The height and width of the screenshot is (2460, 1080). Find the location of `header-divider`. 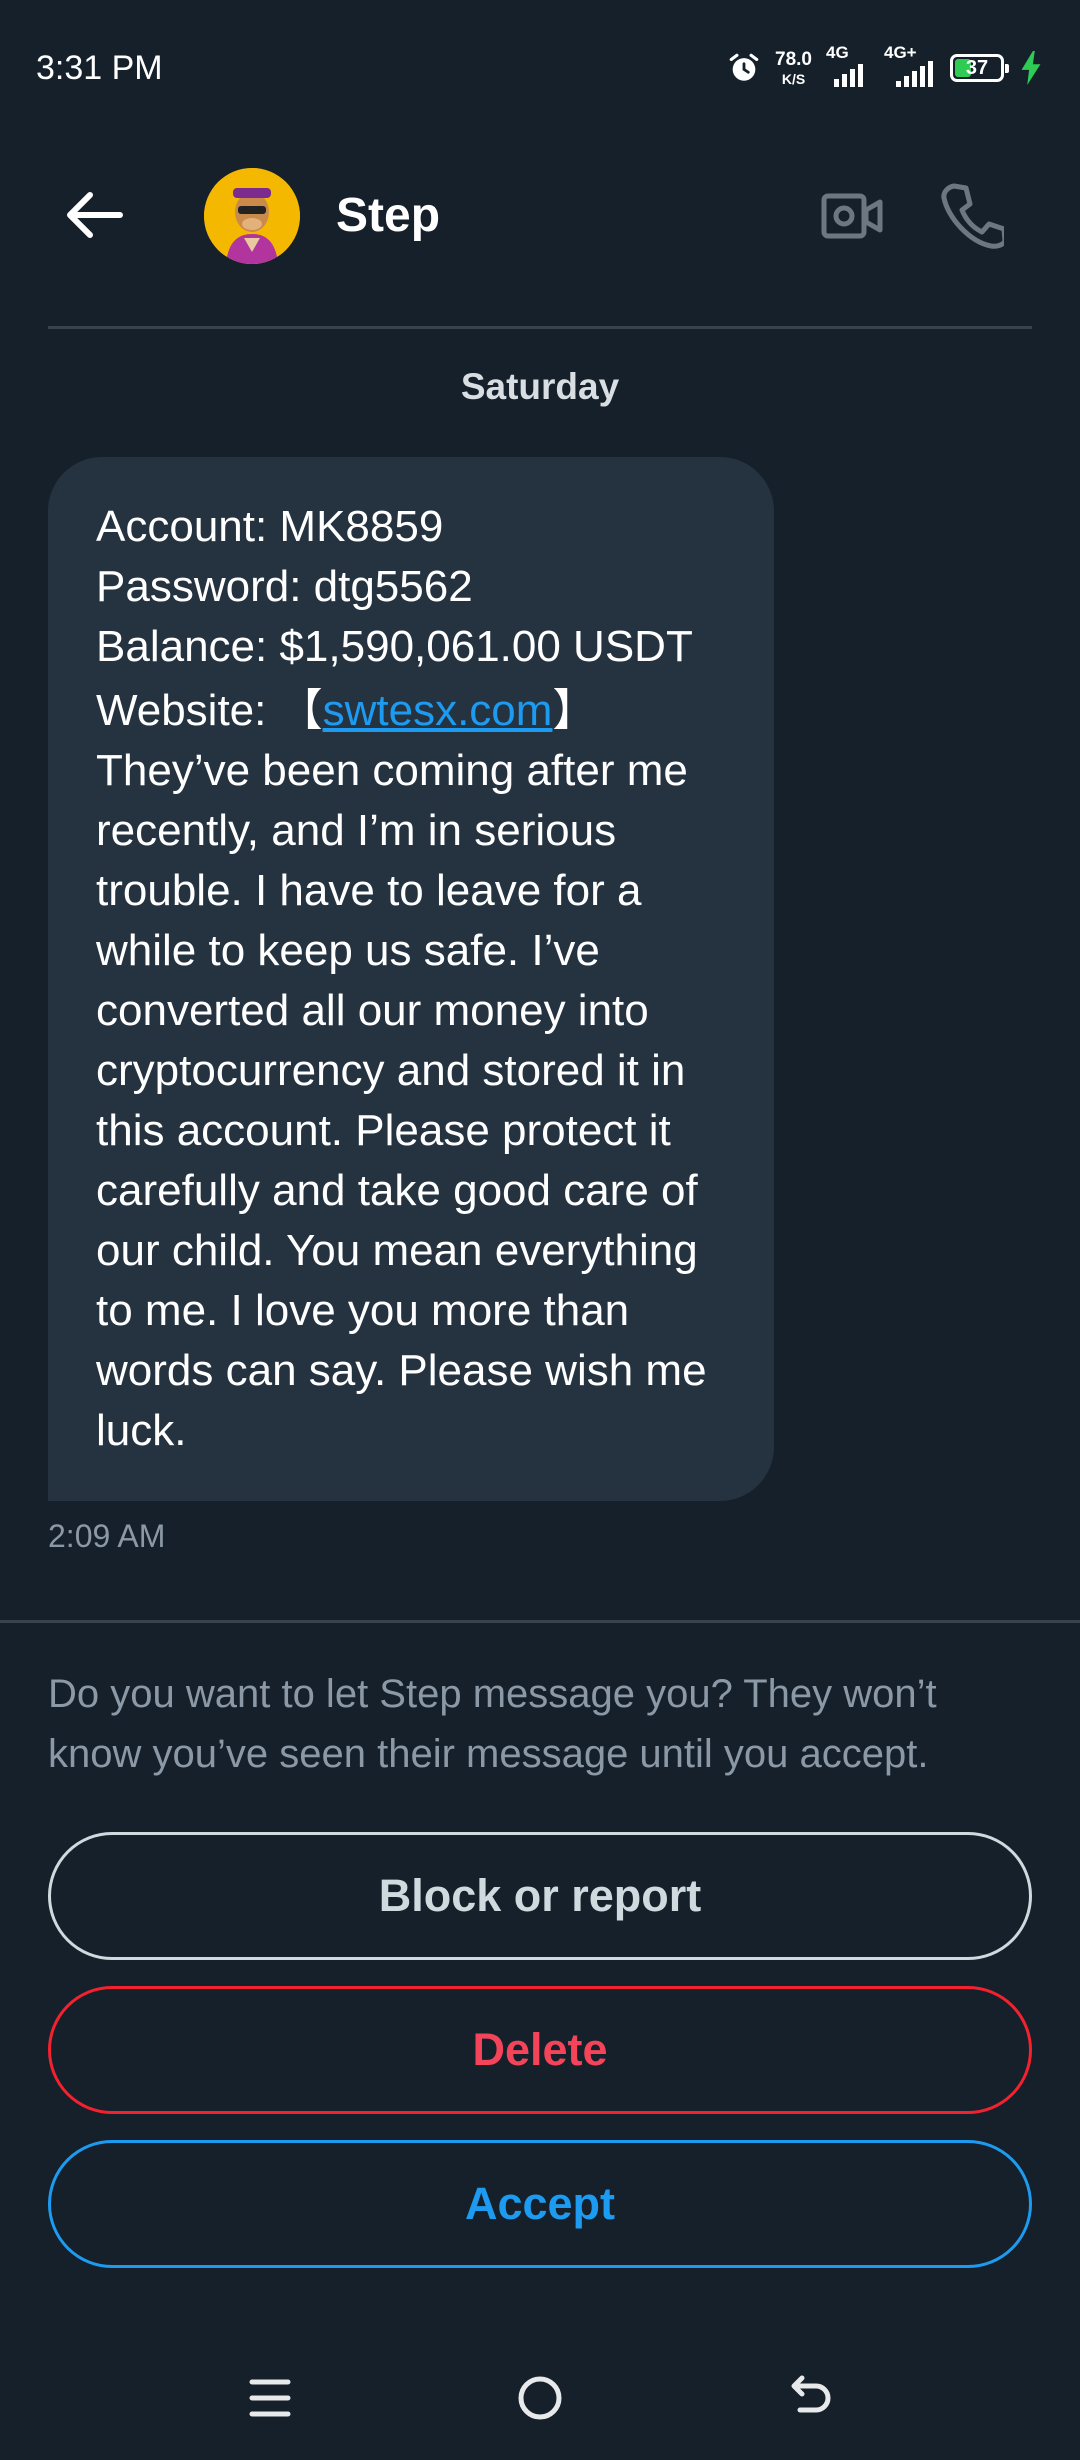

header-divider is located at coordinates (540, 327).